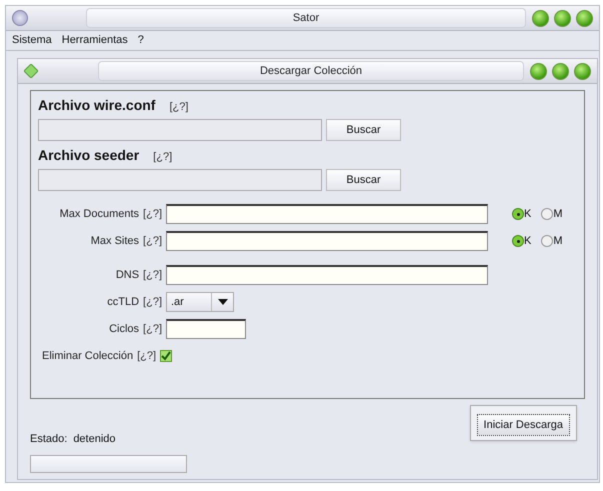 The height and width of the screenshot is (491, 603). Describe the element at coordinates (89, 155) in the screenshot. I see `section-title: Archivo seeder` at that location.